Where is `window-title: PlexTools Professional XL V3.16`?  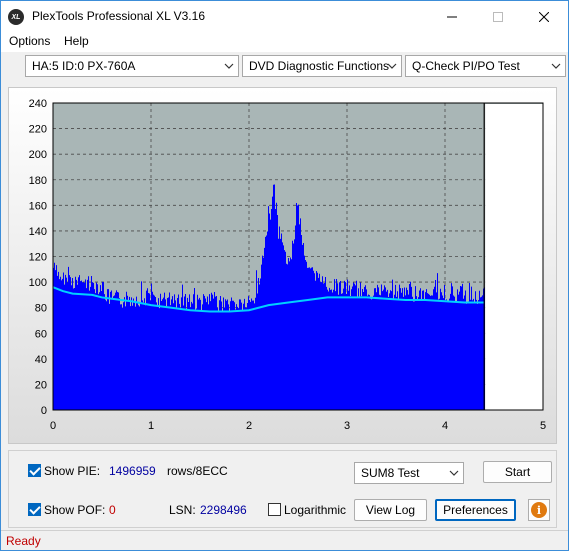 window-title: PlexTools Professional XL V3.16 is located at coordinates (118, 16).